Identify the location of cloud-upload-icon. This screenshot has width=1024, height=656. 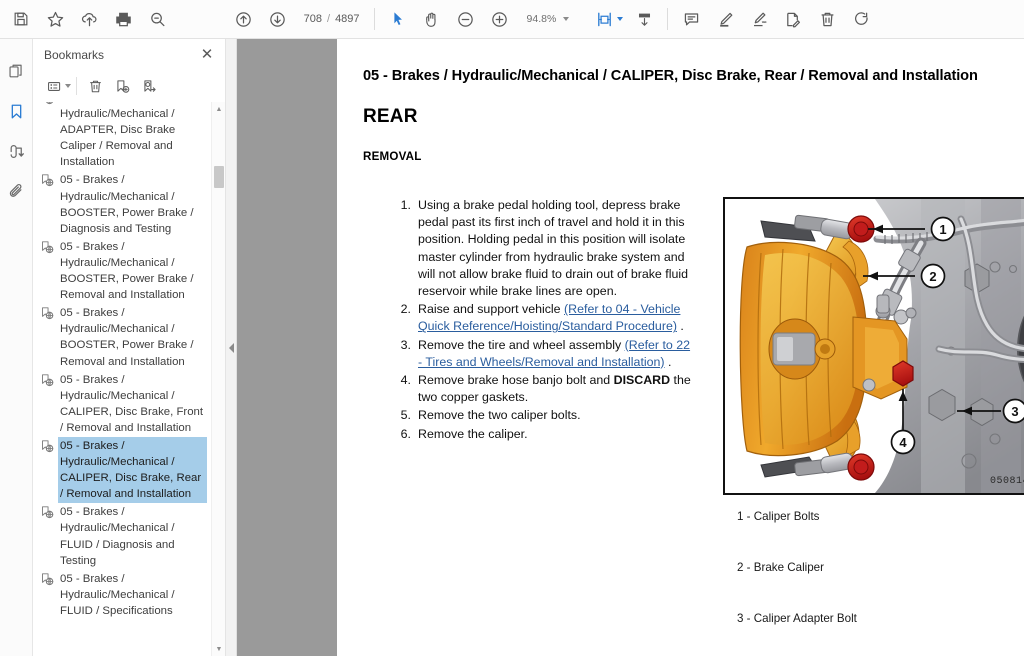
(89, 19).